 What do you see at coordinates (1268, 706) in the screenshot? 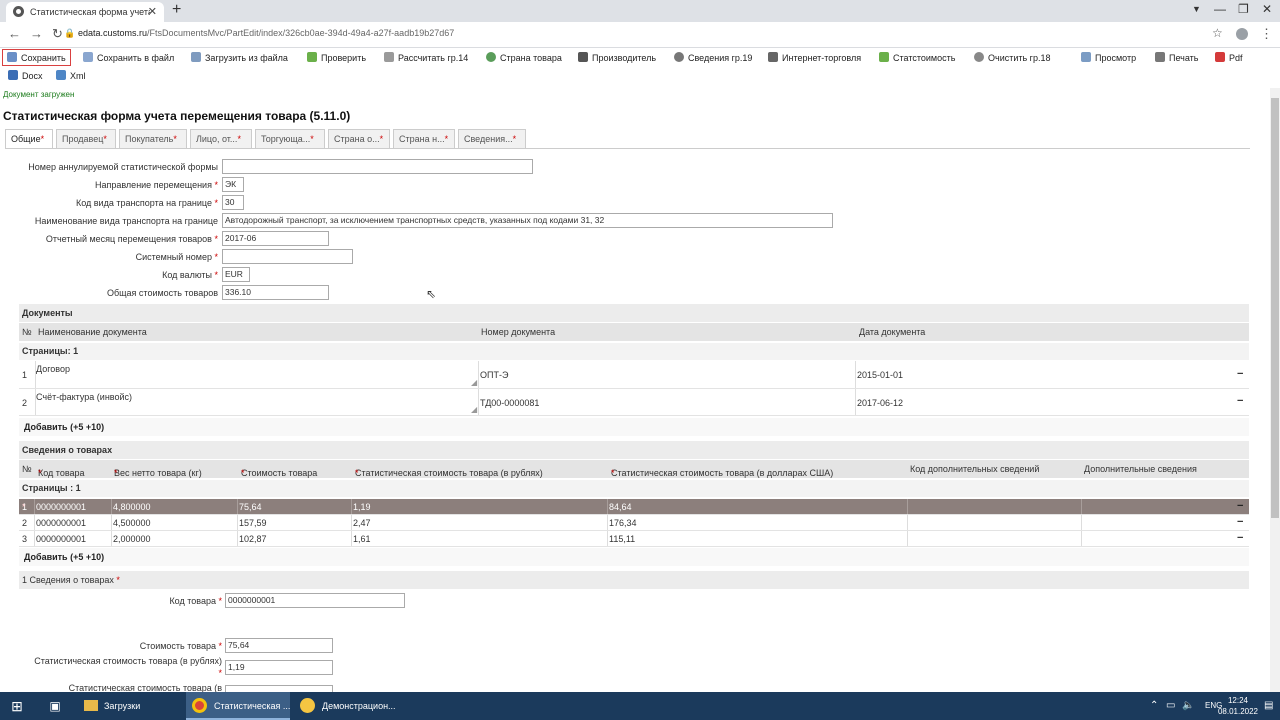
I see `notifications-icon: ▤` at bounding box center [1268, 706].